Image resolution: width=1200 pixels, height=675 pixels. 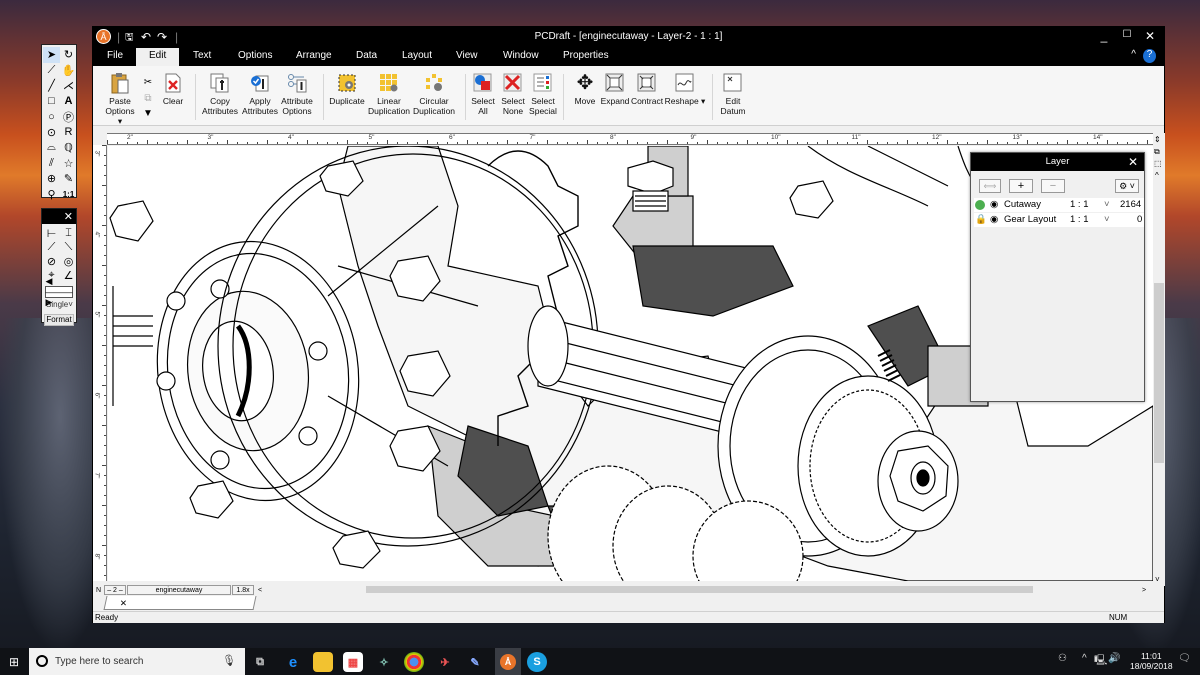 I want to click on app-icon: ✧, so click(x=384, y=662).